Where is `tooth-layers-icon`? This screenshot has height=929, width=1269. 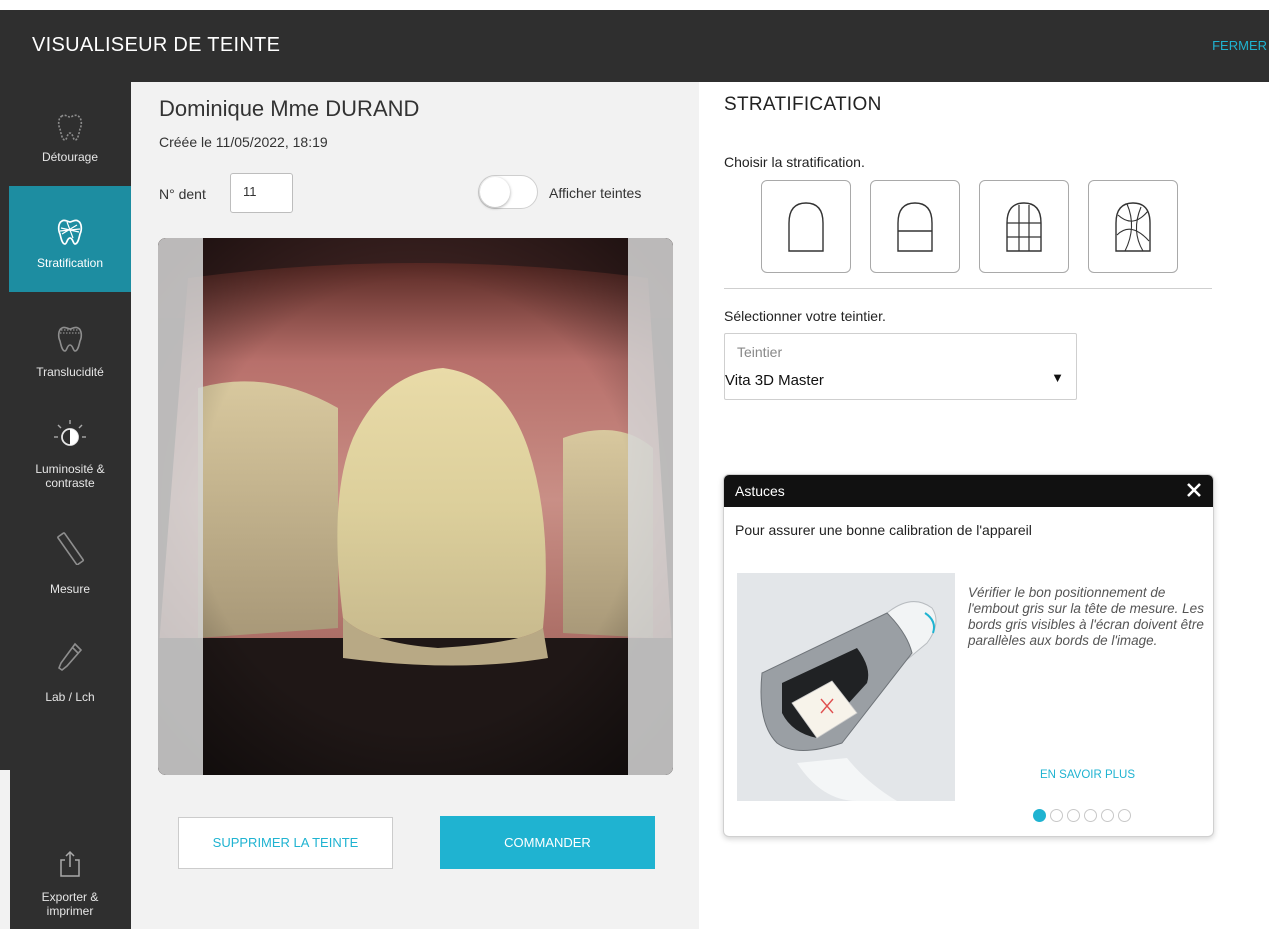 tooth-layers-icon is located at coordinates (70, 232).